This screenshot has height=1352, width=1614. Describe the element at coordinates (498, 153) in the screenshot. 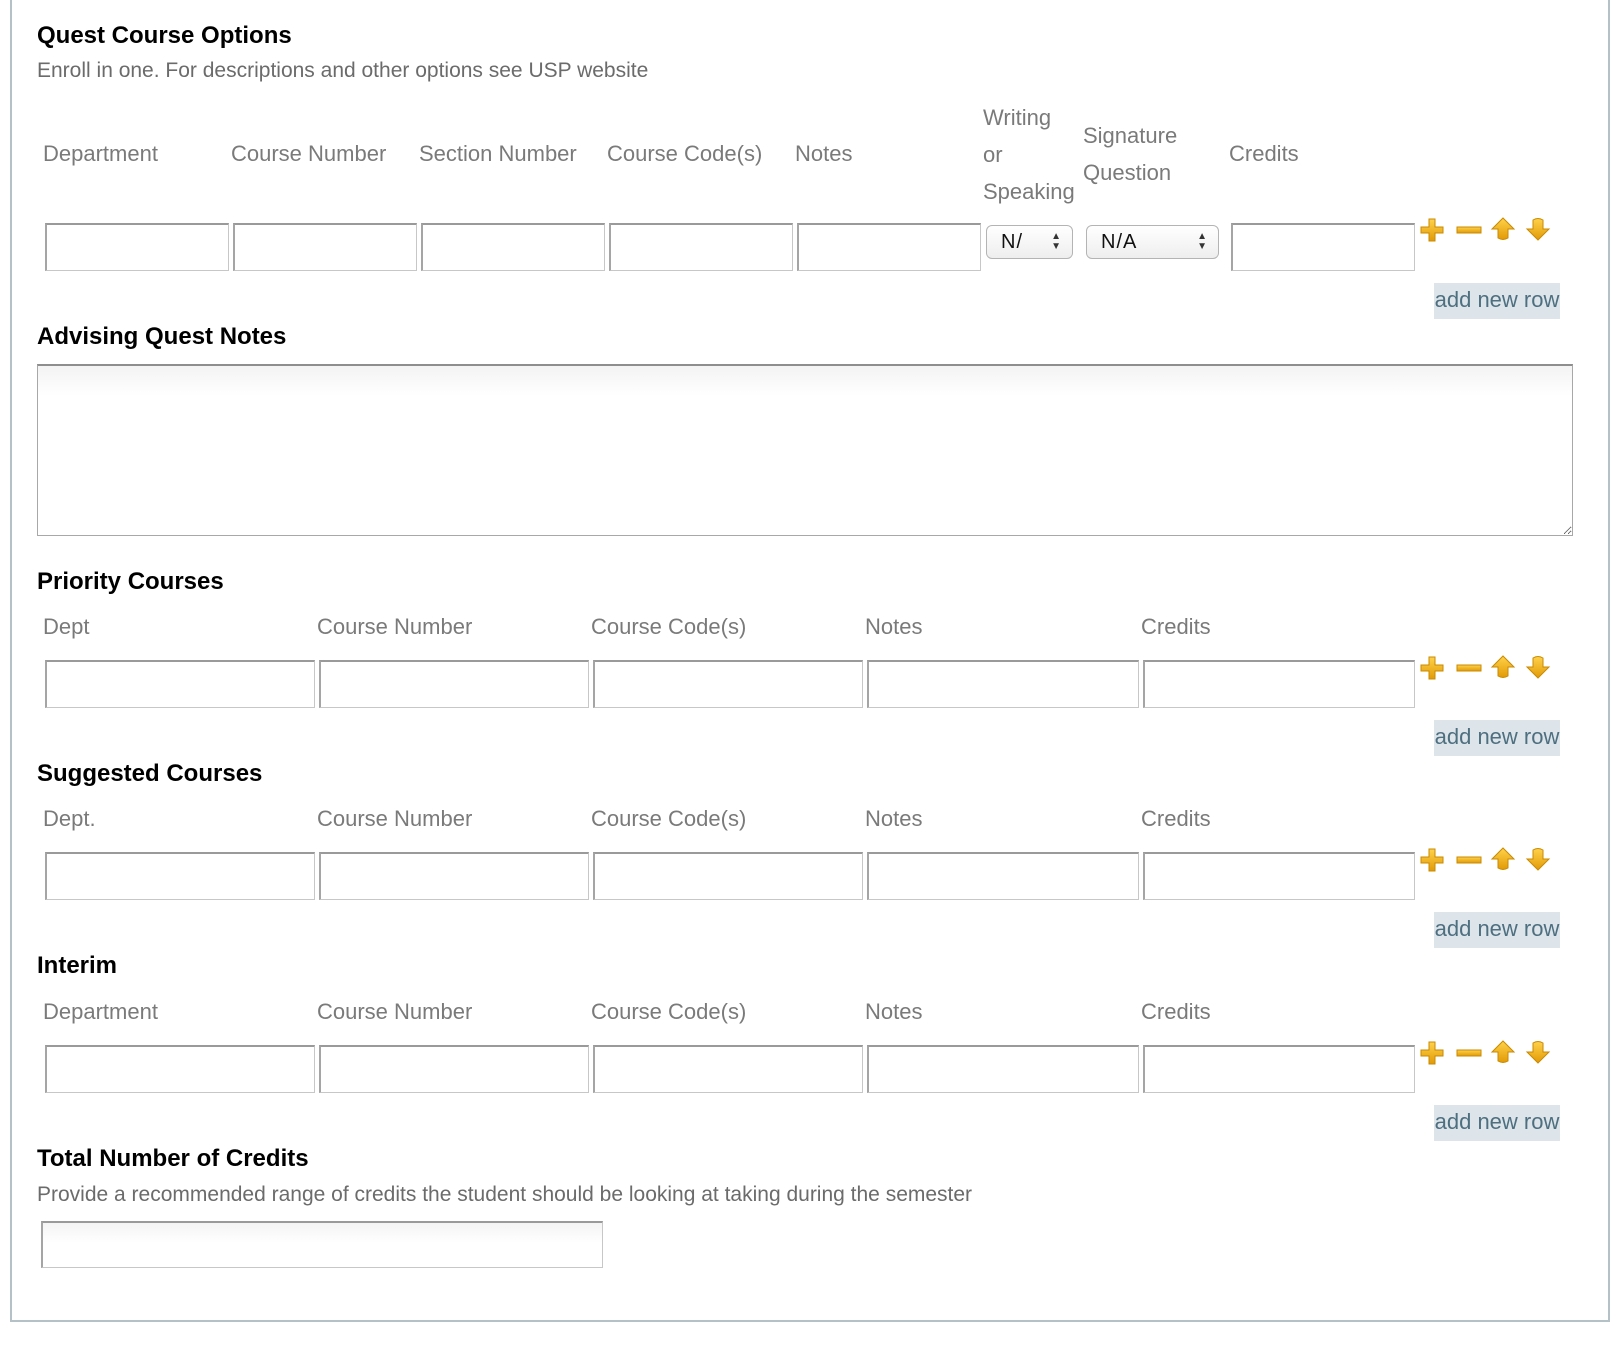

I see `col-header-section-number: Section Number` at that location.